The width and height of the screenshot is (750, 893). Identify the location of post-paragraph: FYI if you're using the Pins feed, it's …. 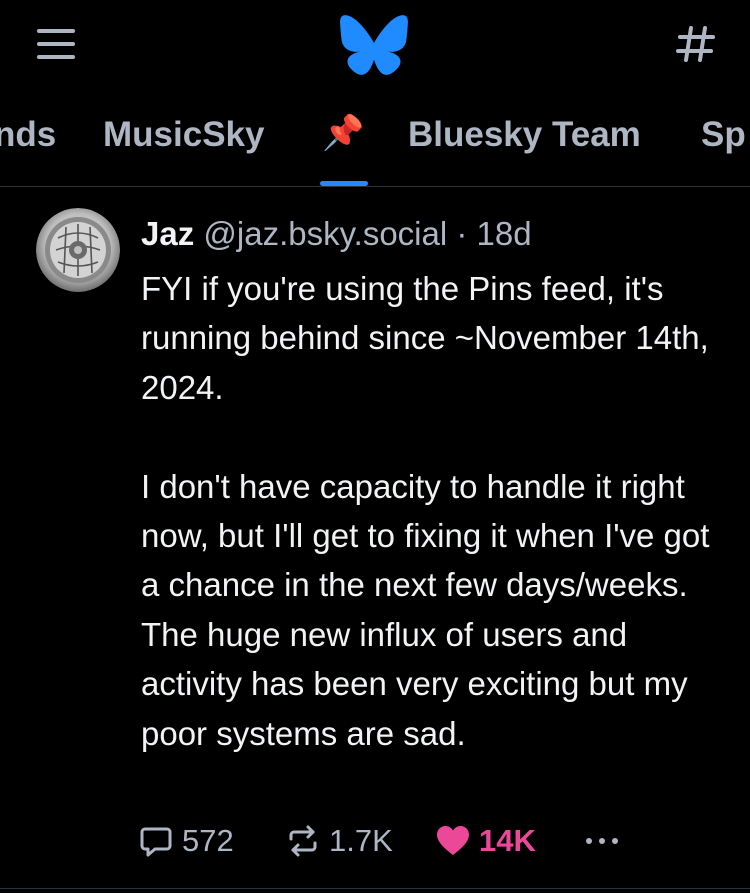
(425, 338).